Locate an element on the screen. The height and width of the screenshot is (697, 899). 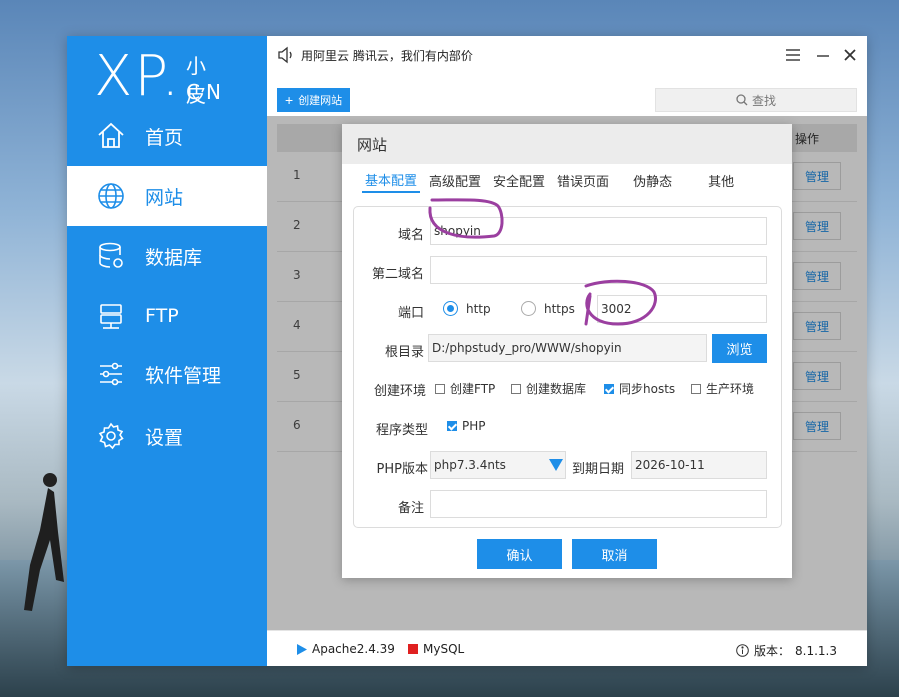
database-icon is located at coordinates (111, 256).